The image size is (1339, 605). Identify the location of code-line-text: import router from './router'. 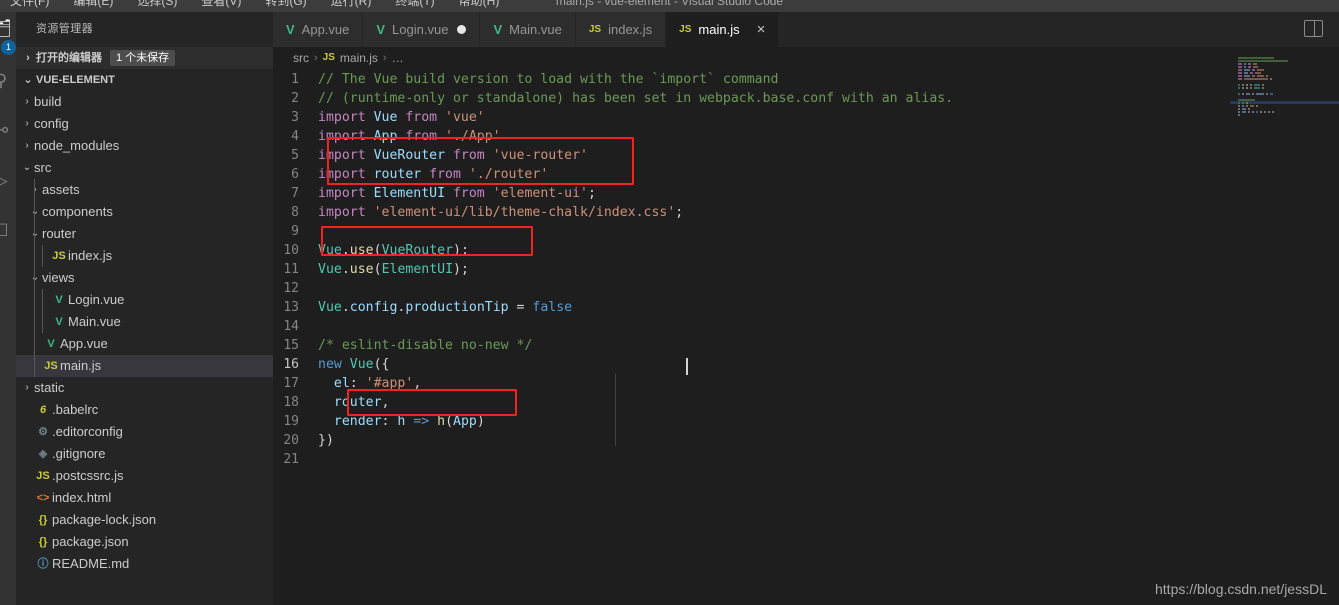
(828, 174).